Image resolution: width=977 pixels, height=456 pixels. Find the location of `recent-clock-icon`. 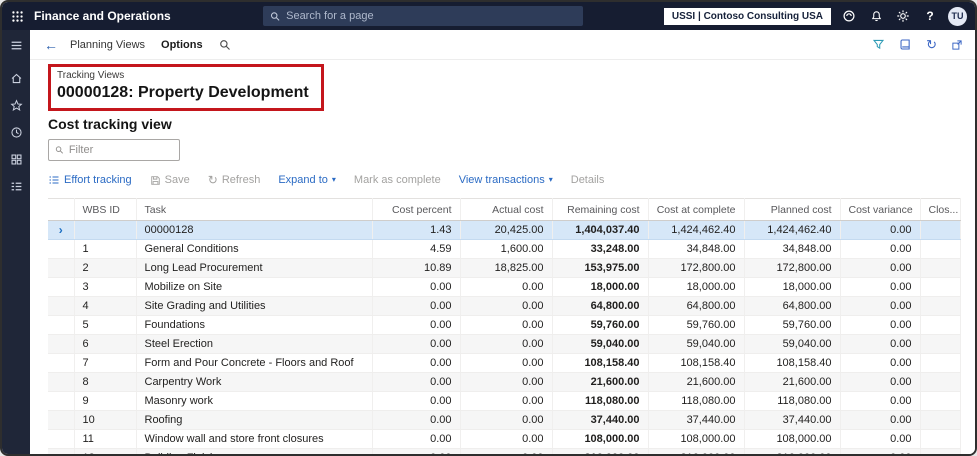

recent-clock-icon is located at coordinates (16, 132).